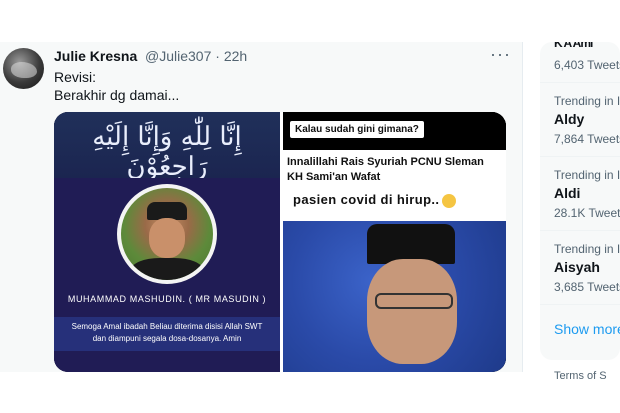  What do you see at coordinates (500, 54) in the screenshot?
I see `more-options-icon: ···` at bounding box center [500, 54].